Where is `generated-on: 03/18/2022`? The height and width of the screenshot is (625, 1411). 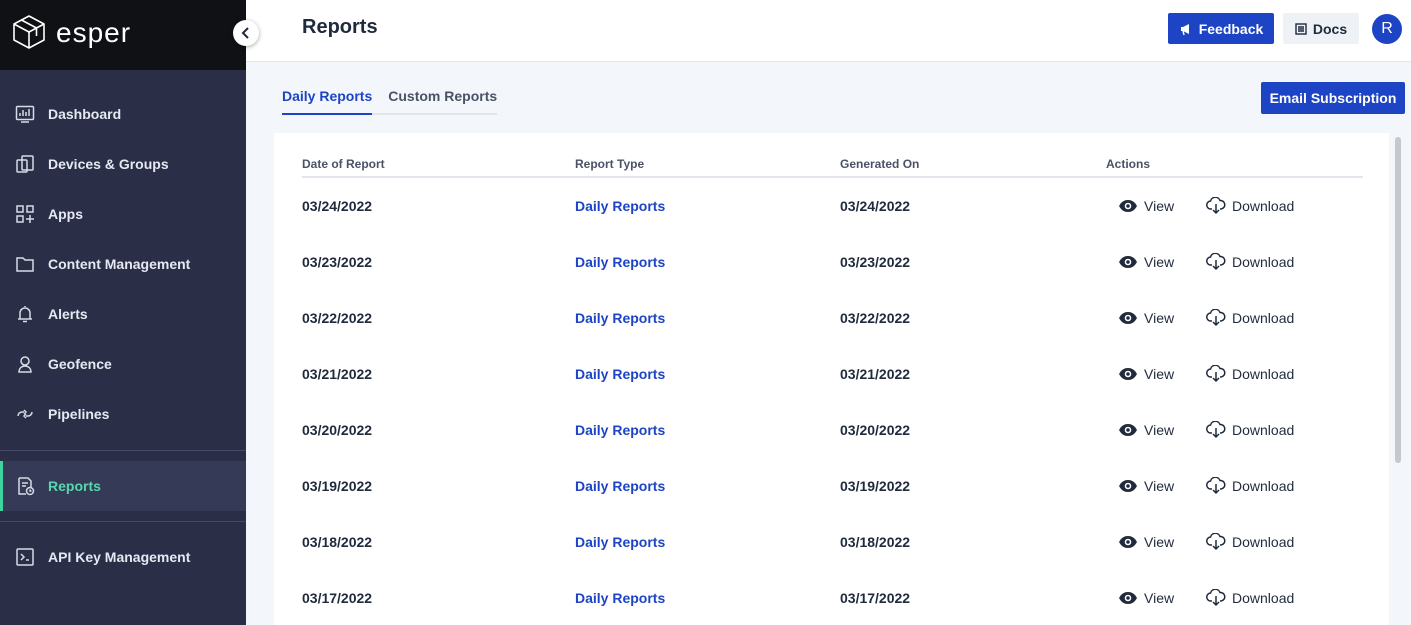 generated-on: 03/18/2022 is located at coordinates (875, 542).